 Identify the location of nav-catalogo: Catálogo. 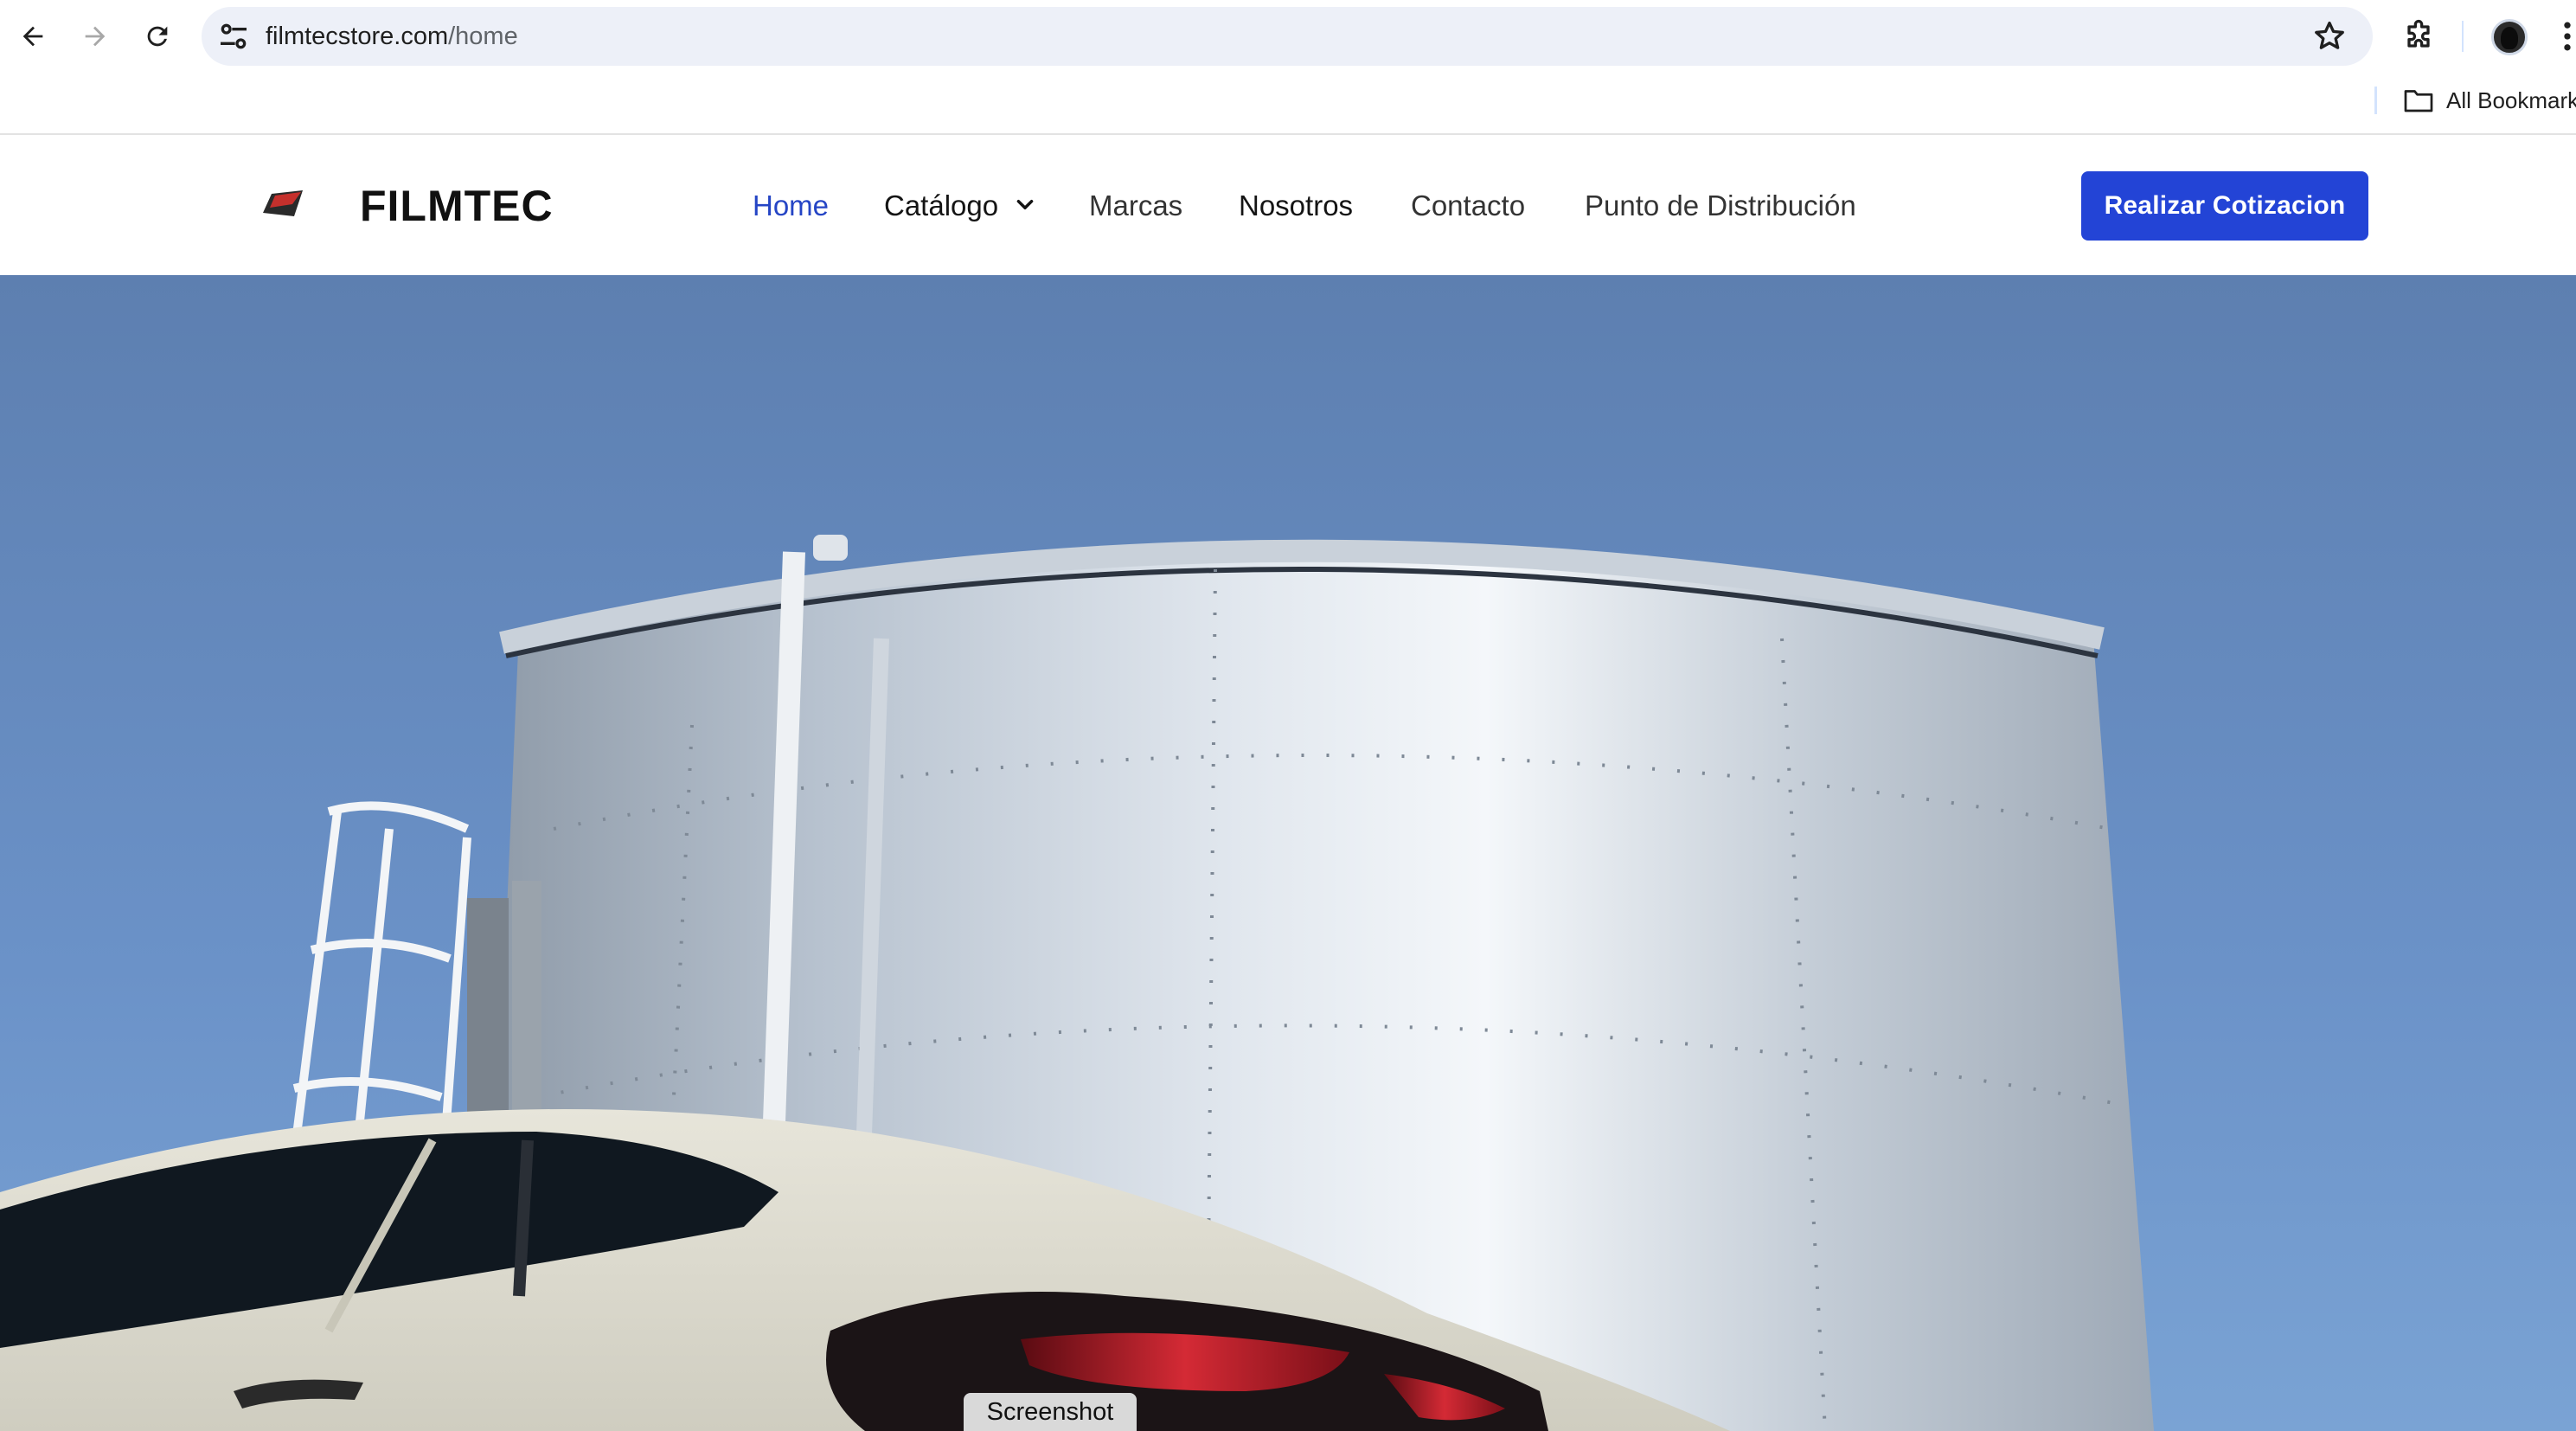
(941, 206).